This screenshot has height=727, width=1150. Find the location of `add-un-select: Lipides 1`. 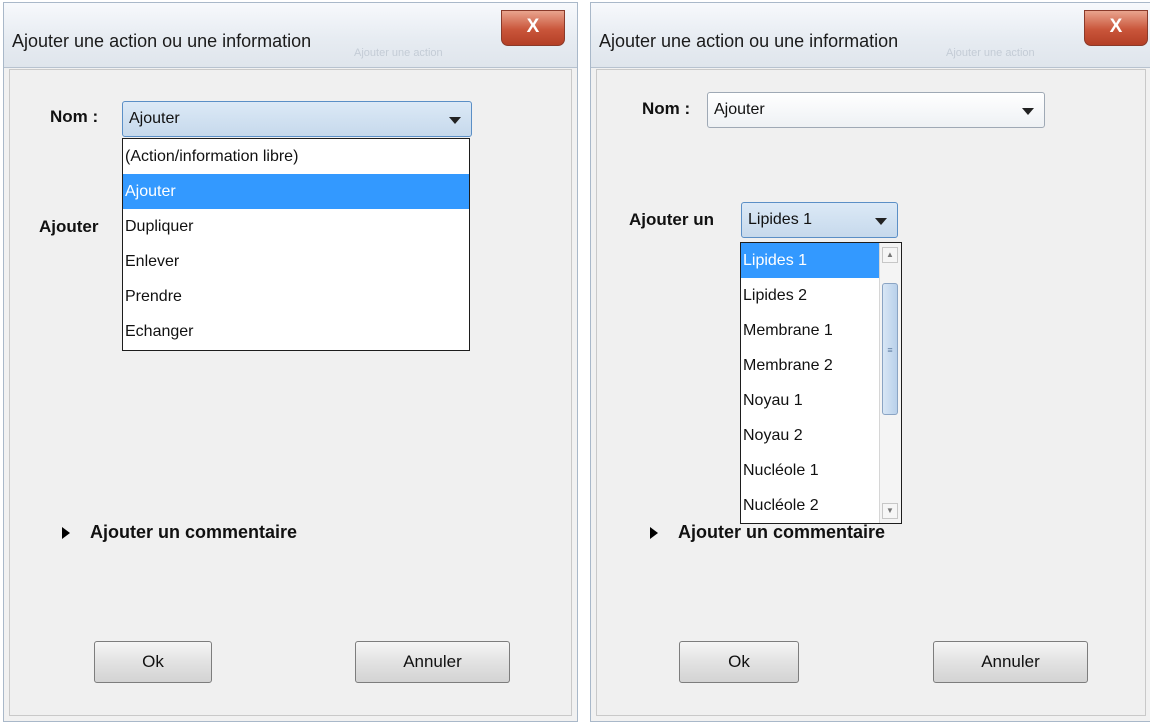

add-un-select: Lipides 1 is located at coordinates (819, 220).